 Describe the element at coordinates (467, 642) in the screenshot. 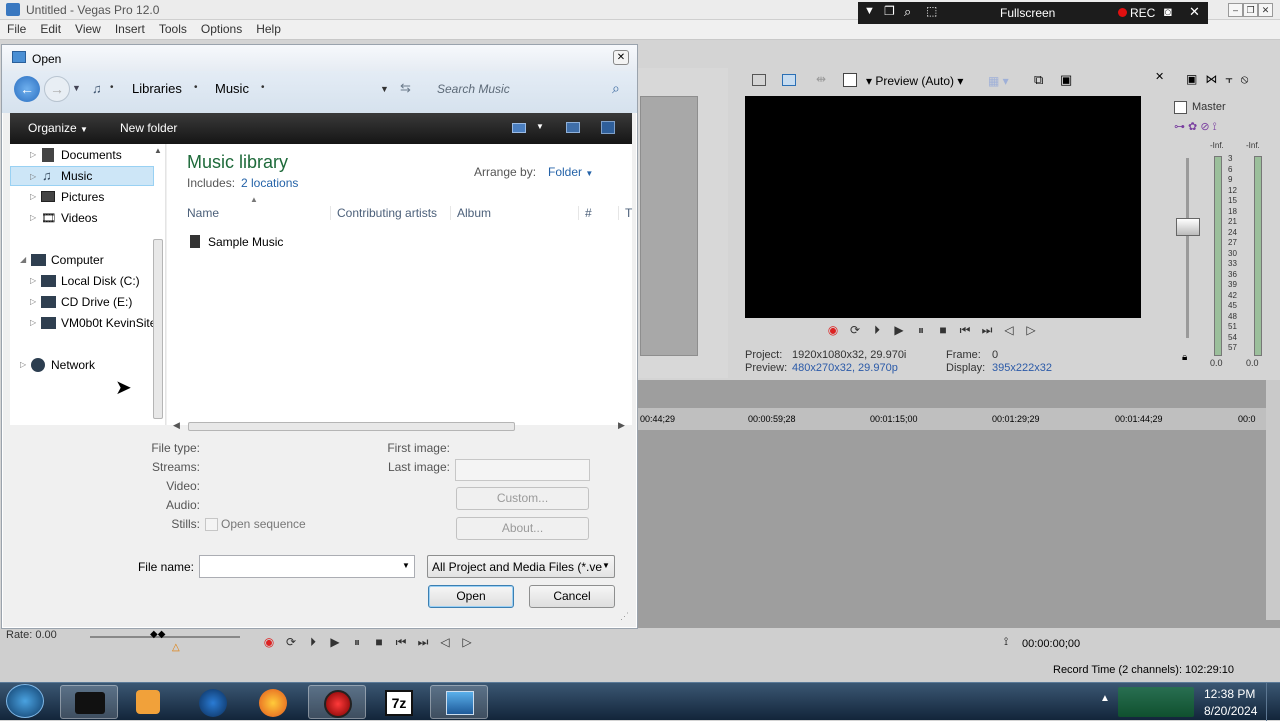

I see `next-frame-icon: ▷` at that location.